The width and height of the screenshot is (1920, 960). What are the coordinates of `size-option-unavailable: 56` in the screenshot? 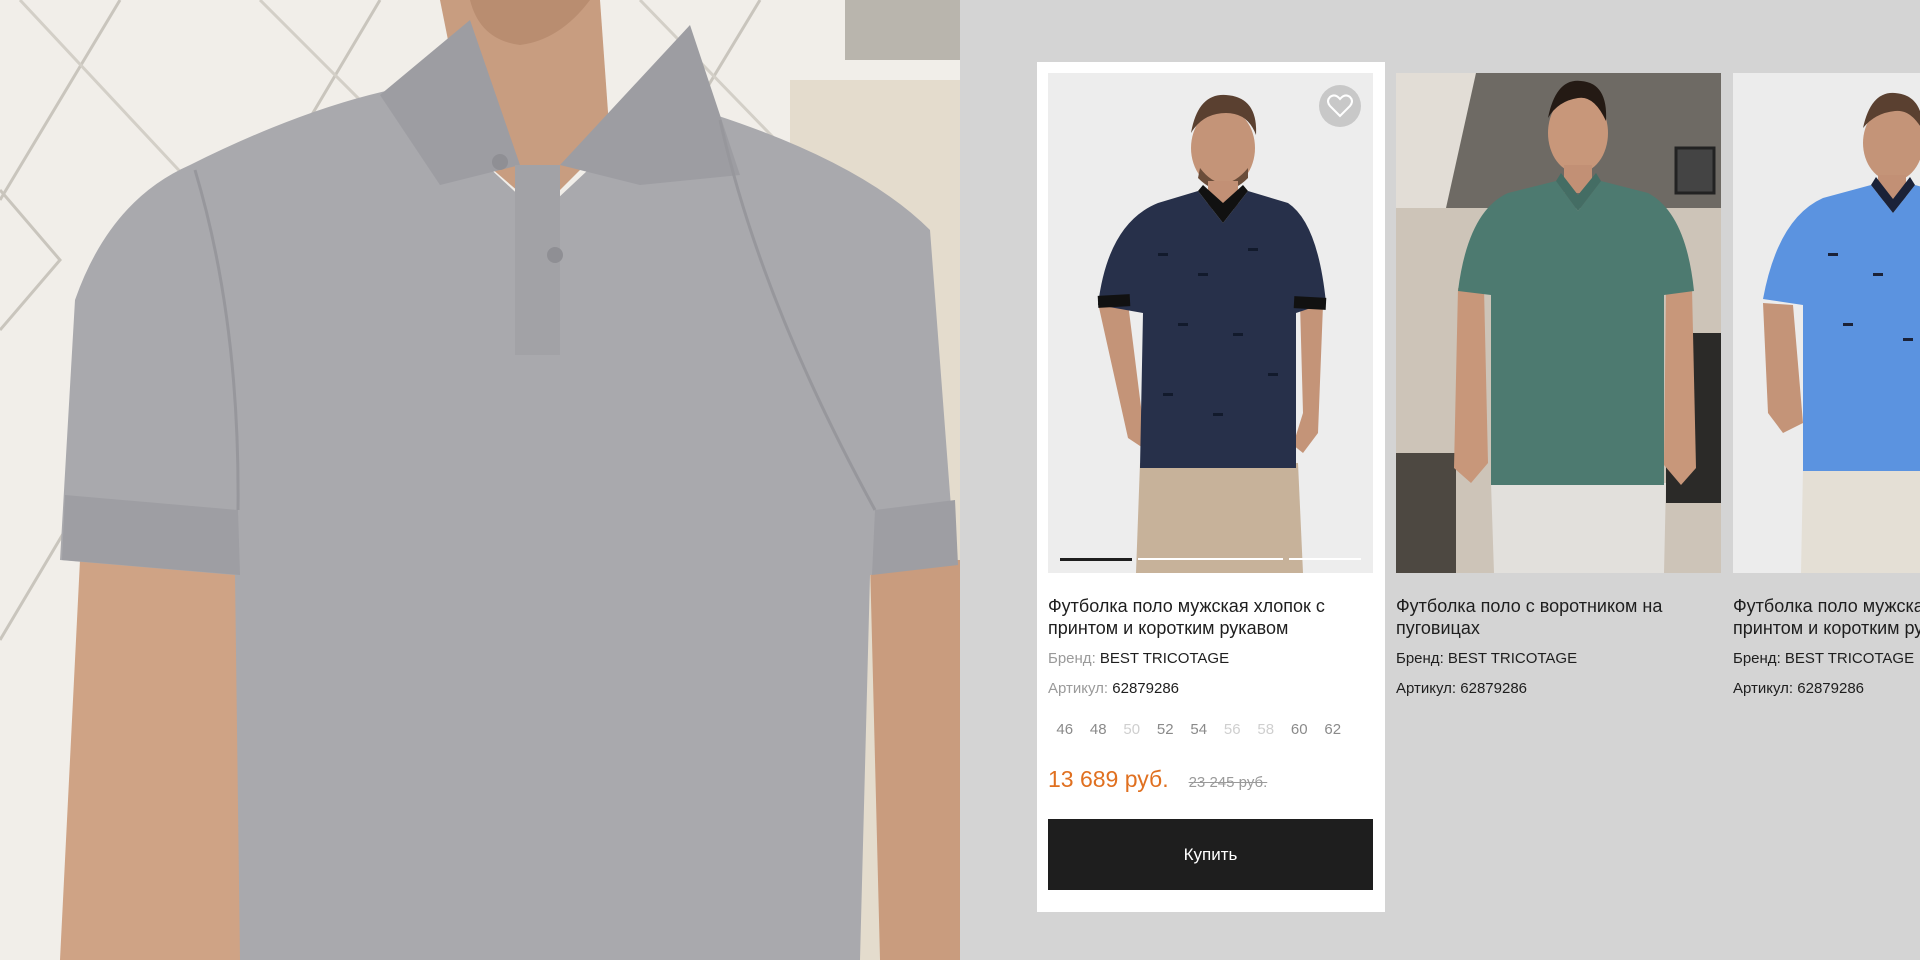 It's located at (1232, 729).